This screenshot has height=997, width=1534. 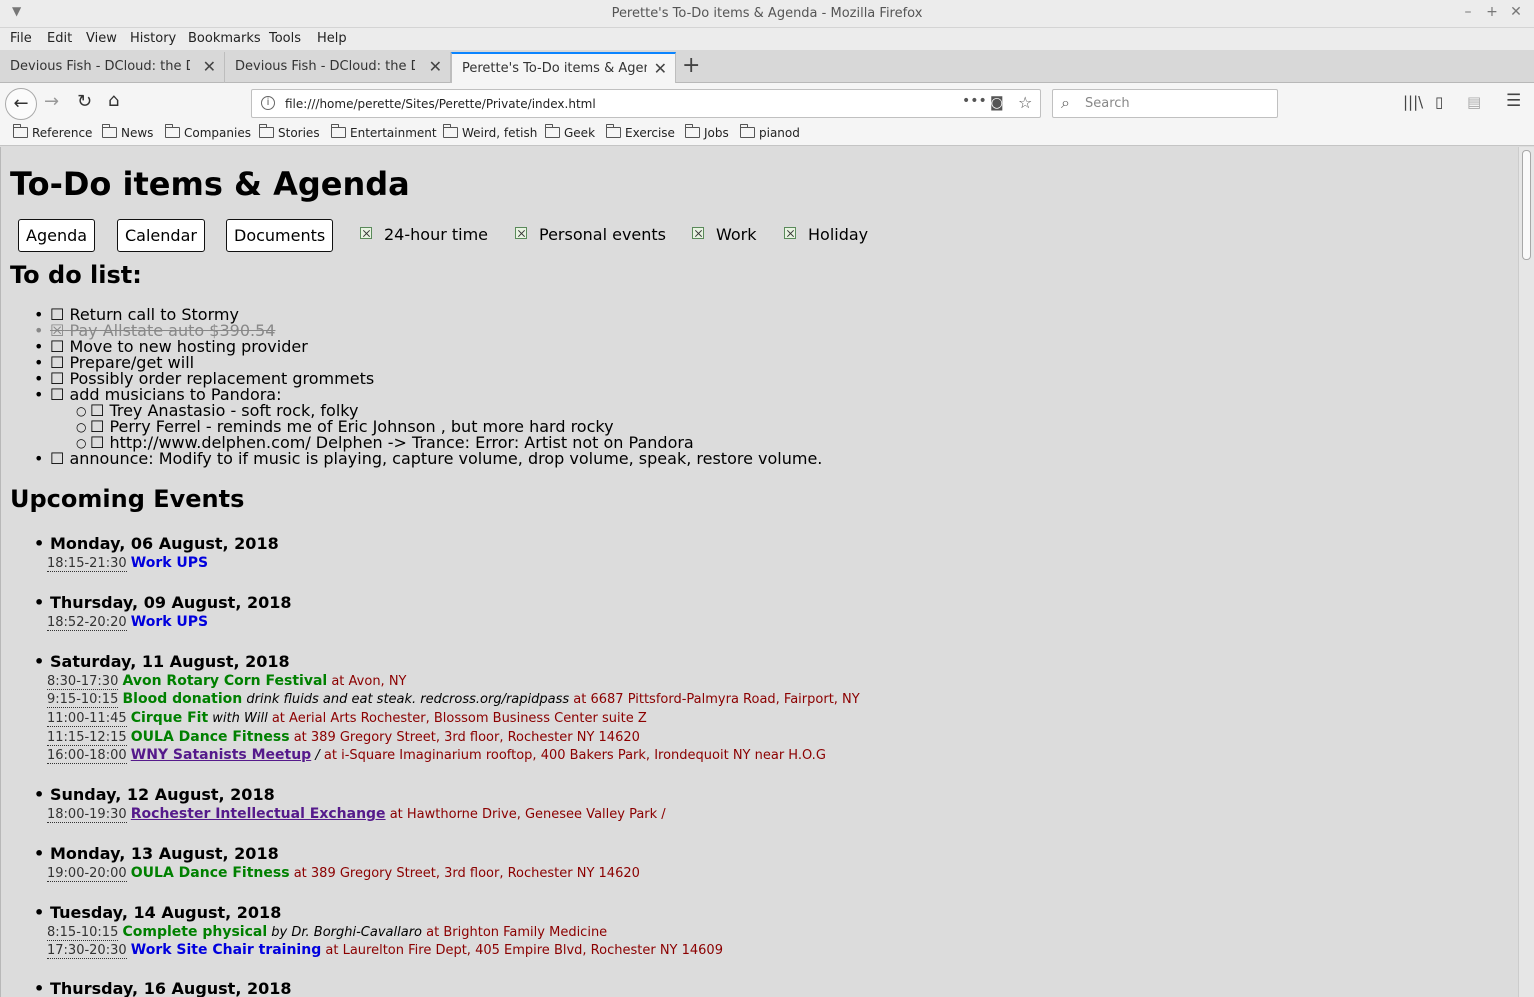 What do you see at coordinates (100, 66) in the screenshot?
I see `tab-title: Devious Fish - DCloud: the Devious Fish` at bounding box center [100, 66].